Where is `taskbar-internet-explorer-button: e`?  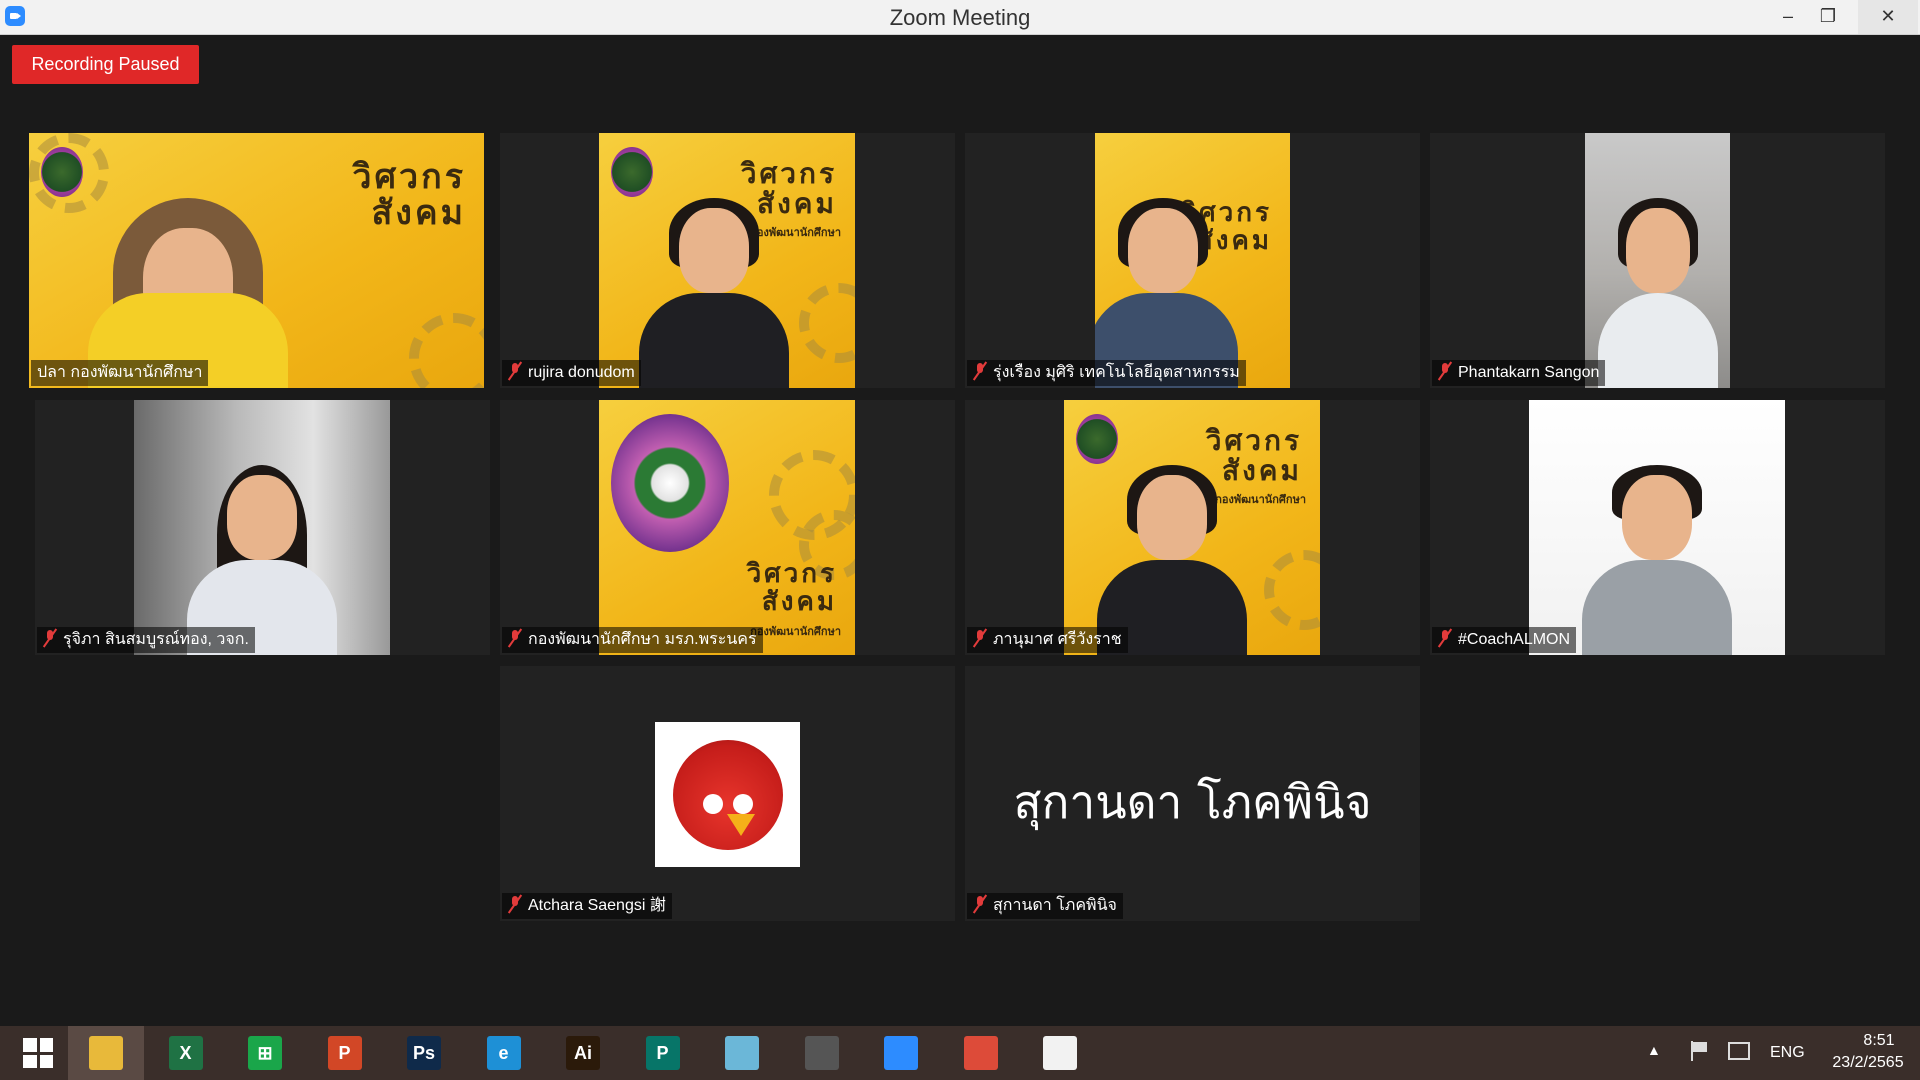 taskbar-internet-explorer-button: e is located at coordinates (504, 1053).